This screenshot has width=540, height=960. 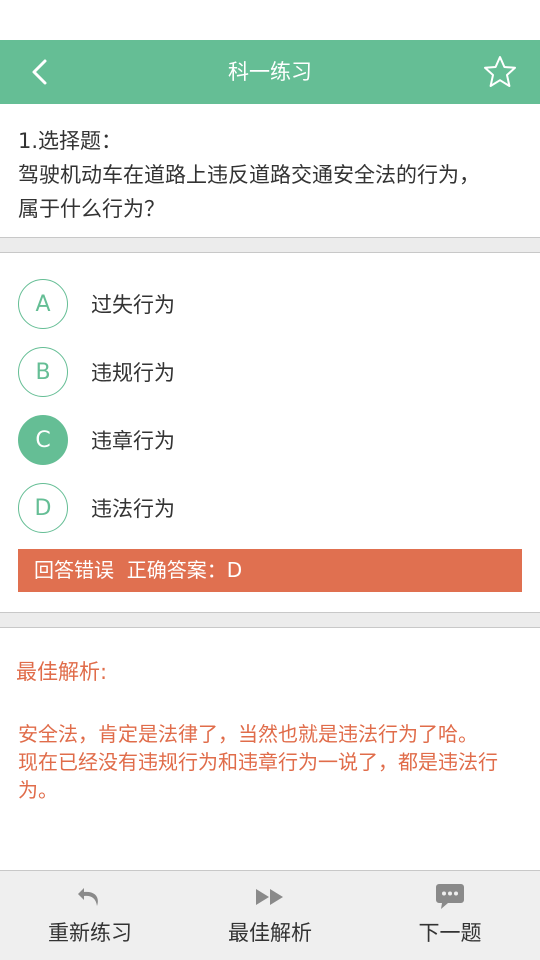 What do you see at coordinates (450, 933) in the screenshot?
I see `bottom-nav-label: 下一题` at bounding box center [450, 933].